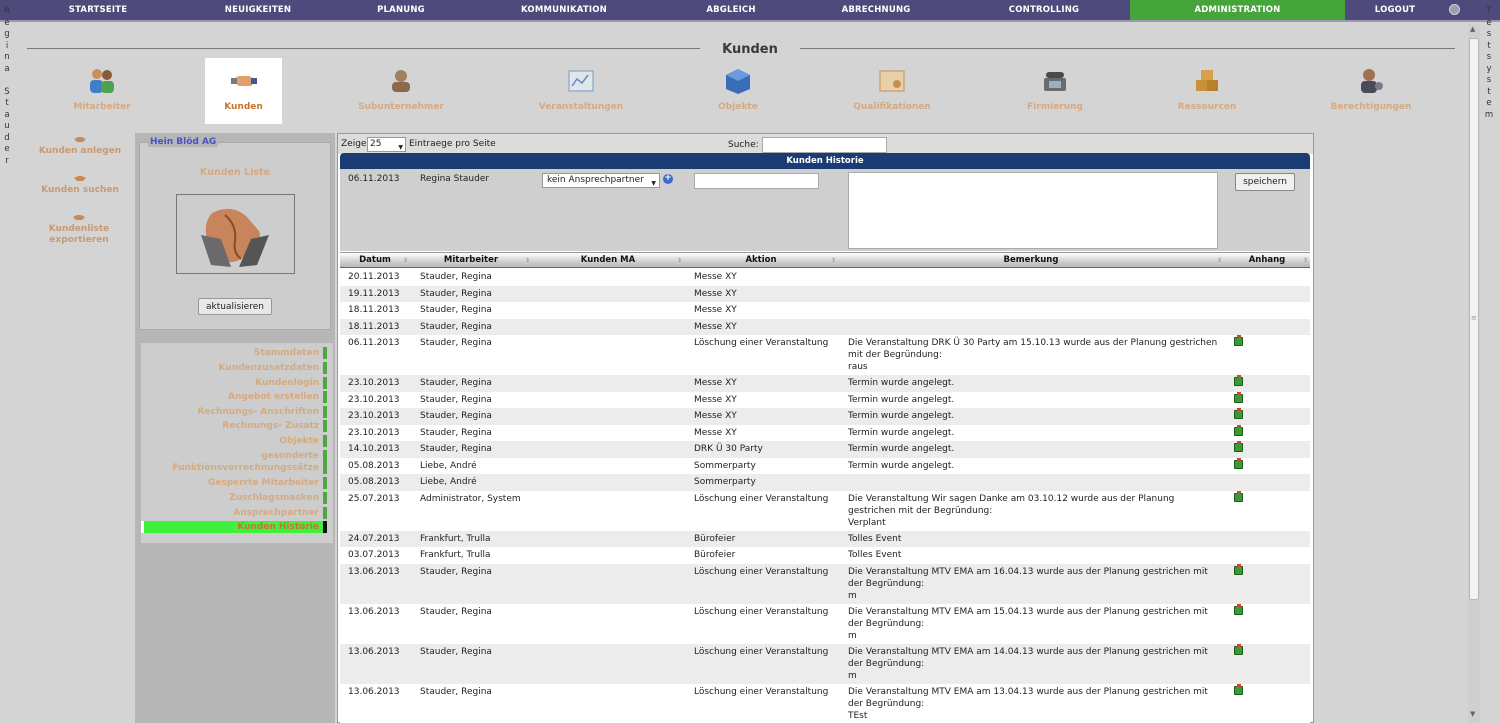 The image size is (1500, 723). What do you see at coordinates (601, 180) in the screenshot?
I see `contact-person-select: kein Ansprechpartner ▼` at bounding box center [601, 180].